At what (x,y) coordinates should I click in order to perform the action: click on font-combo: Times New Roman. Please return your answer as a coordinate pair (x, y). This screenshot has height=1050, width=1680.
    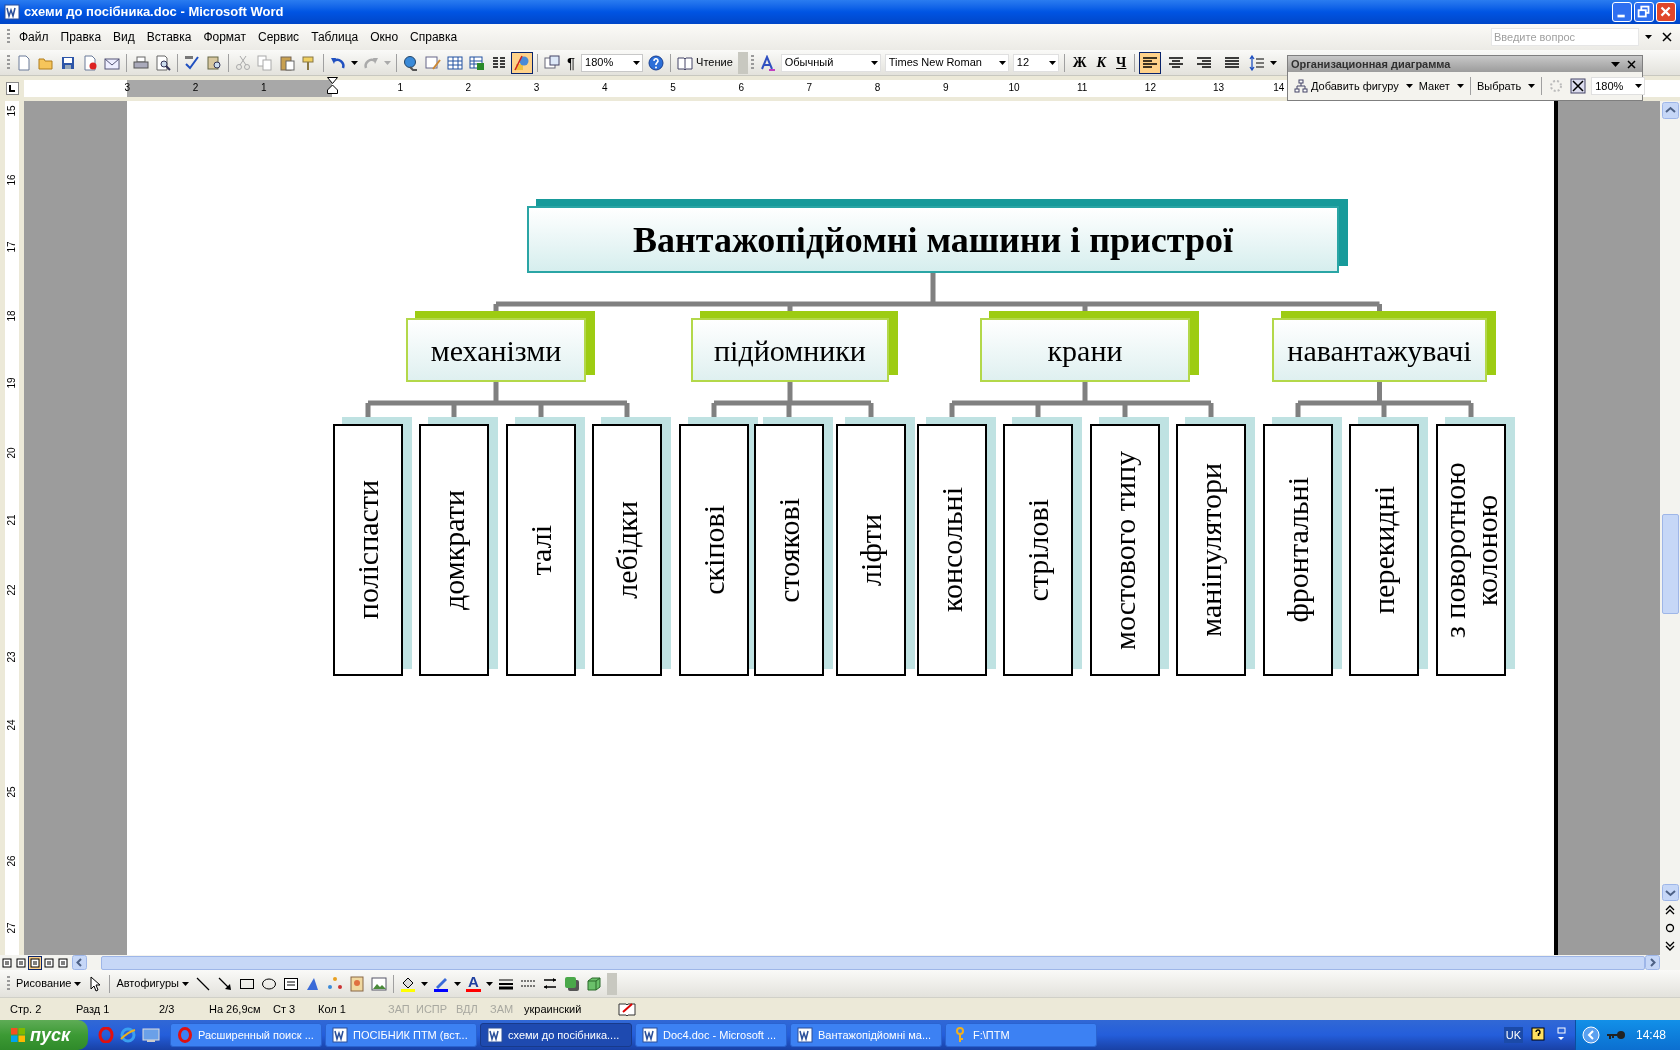
    Looking at the image, I should click on (946, 62).